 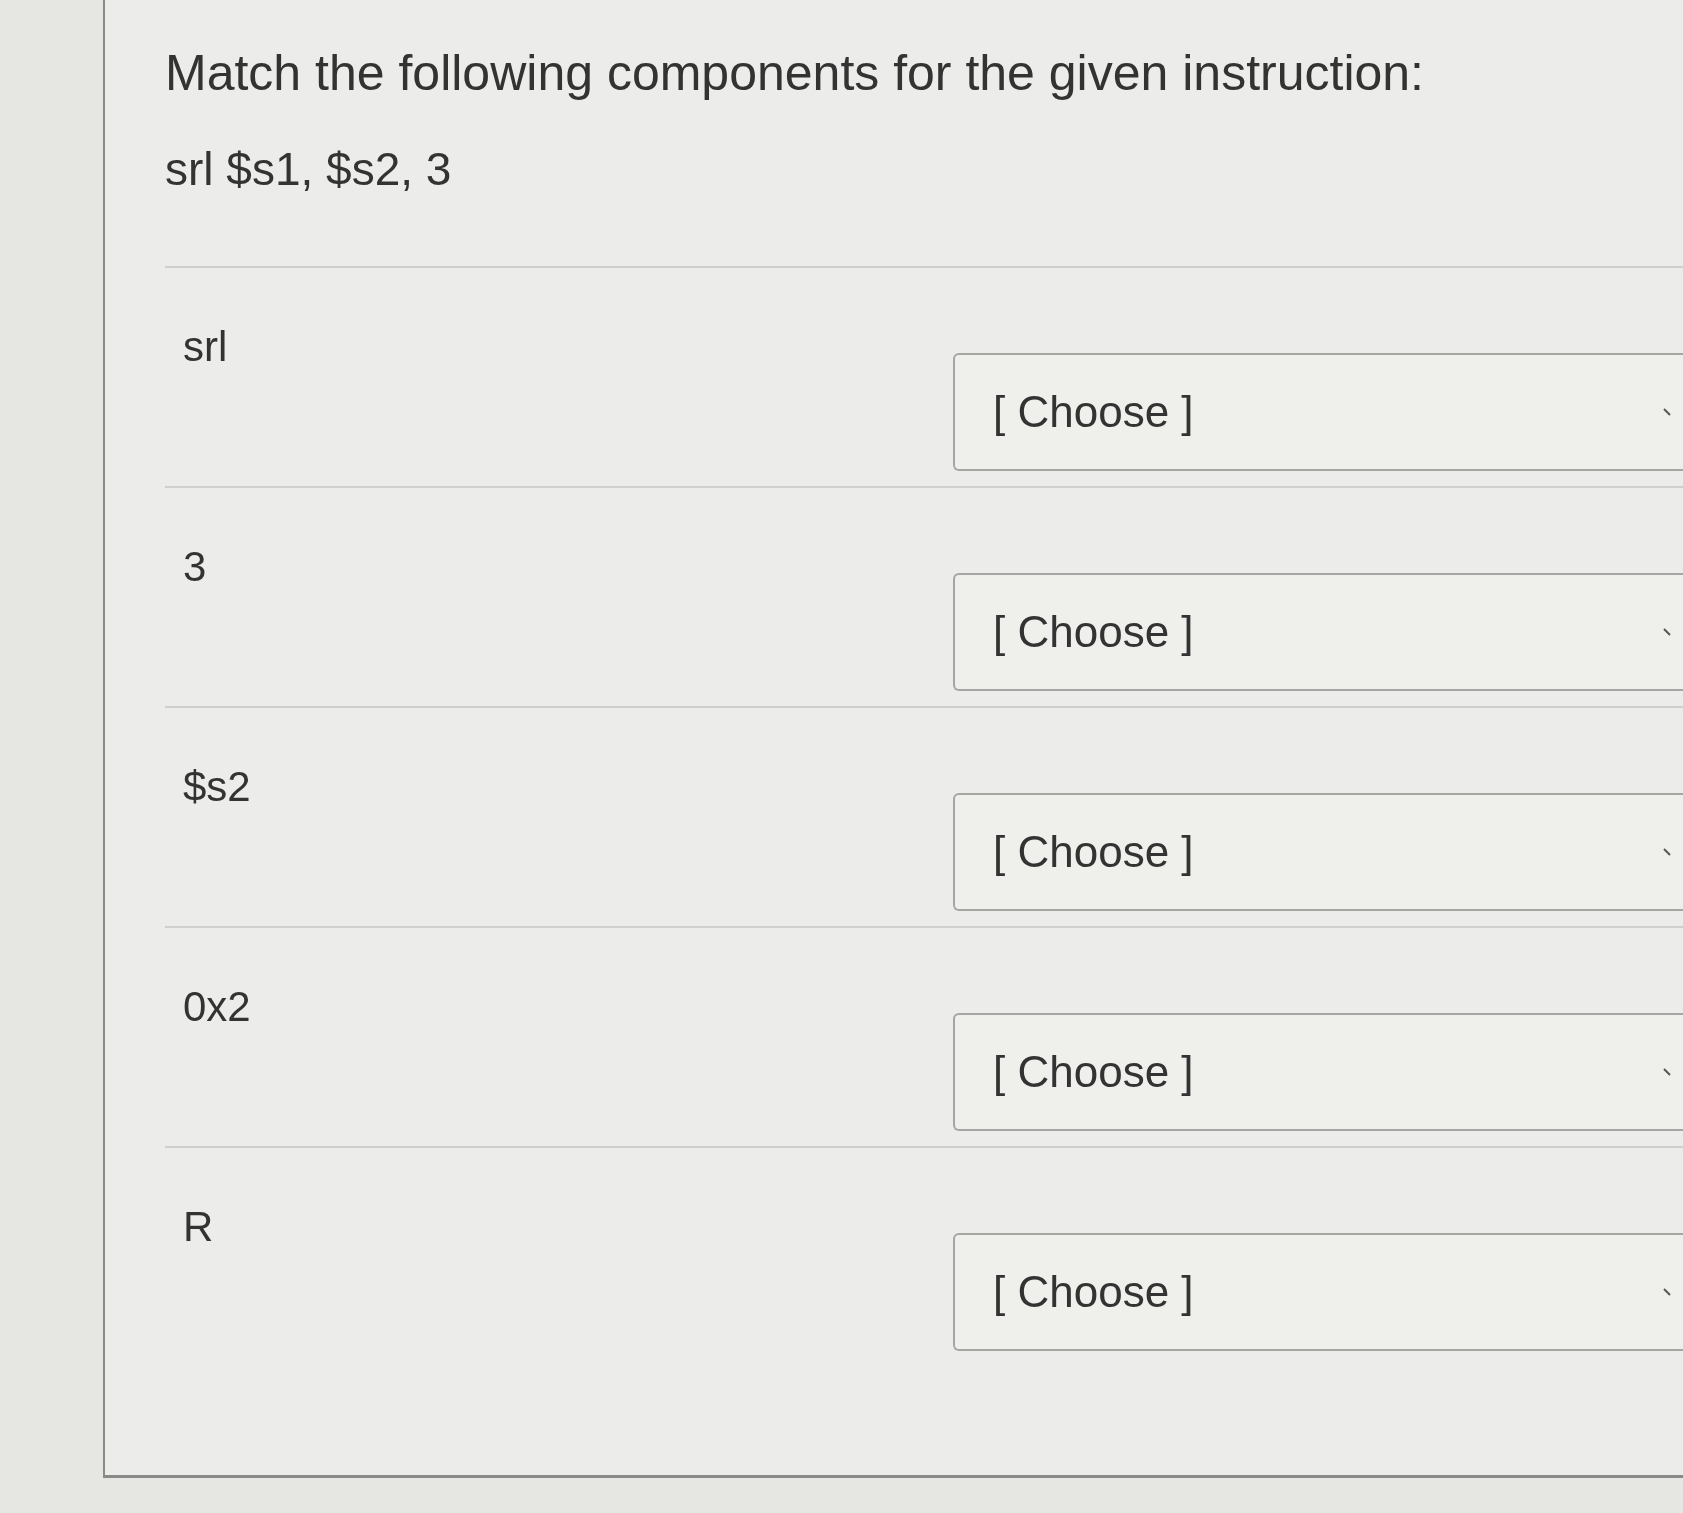 I want to click on match-label: 0x2, so click(x=217, y=1007).